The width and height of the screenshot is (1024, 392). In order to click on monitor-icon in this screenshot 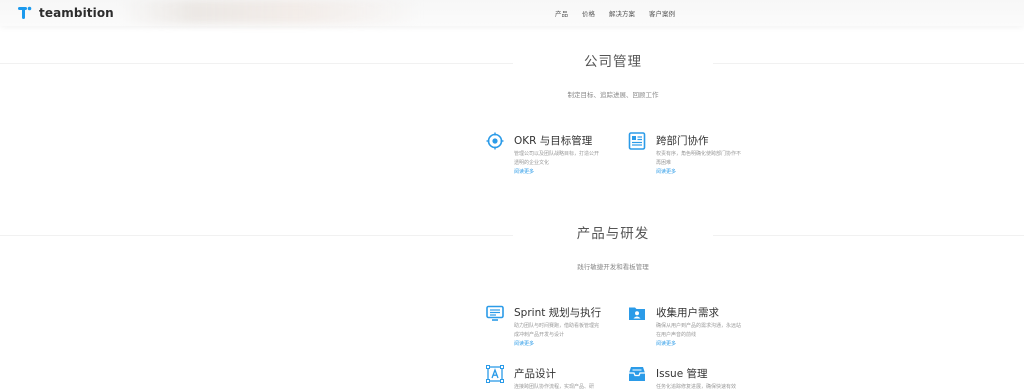, I will do `click(495, 313)`.